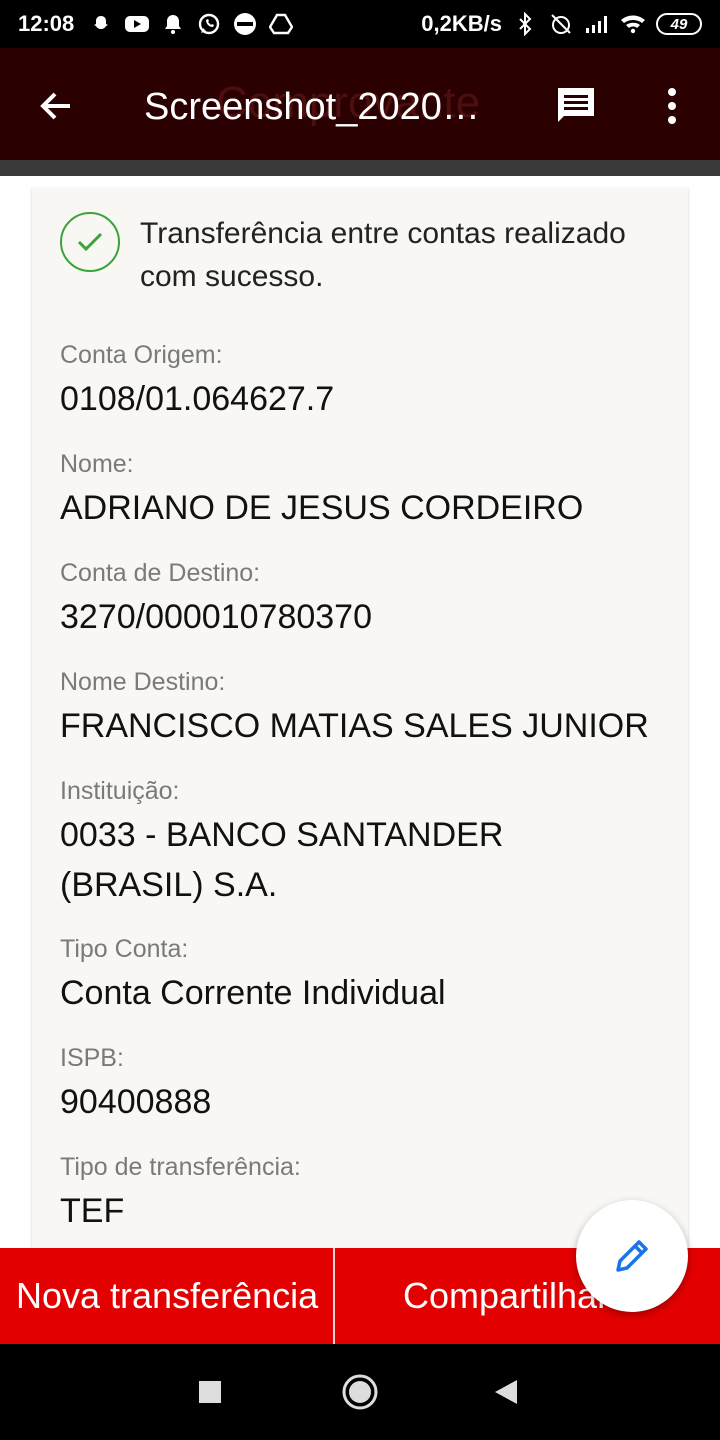 Image resolution: width=720 pixels, height=1440 pixels. I want to click on more-options-button, so click(672, 106).